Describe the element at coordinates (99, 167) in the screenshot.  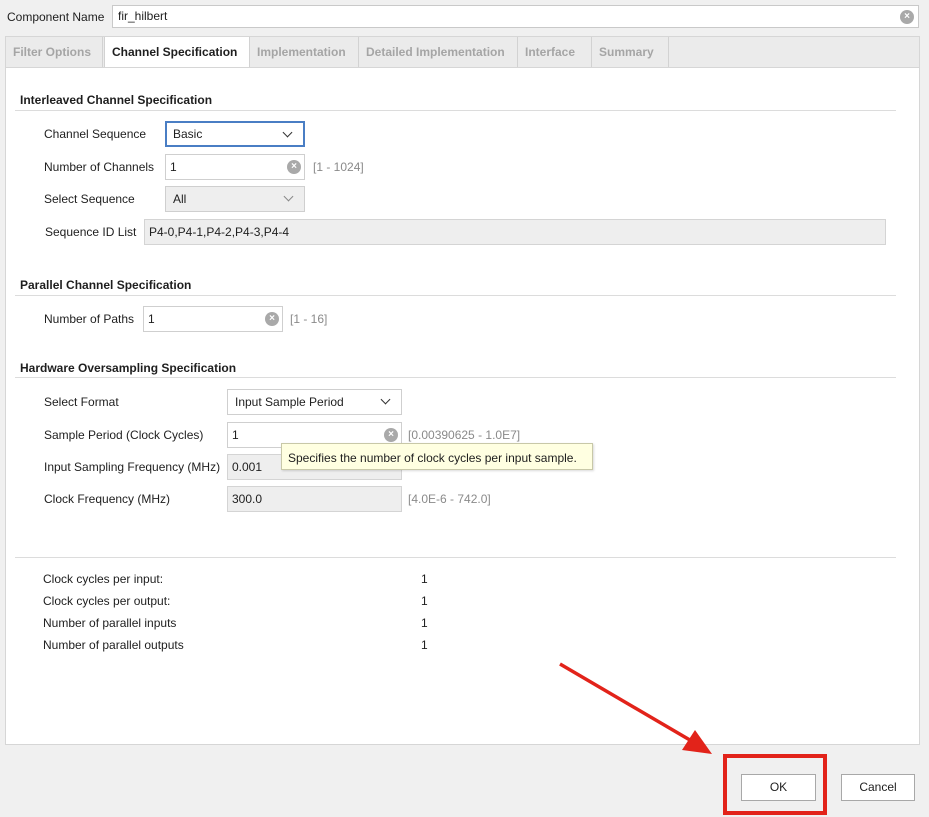
I see `num-channels-label: Number of Channels` at that location.